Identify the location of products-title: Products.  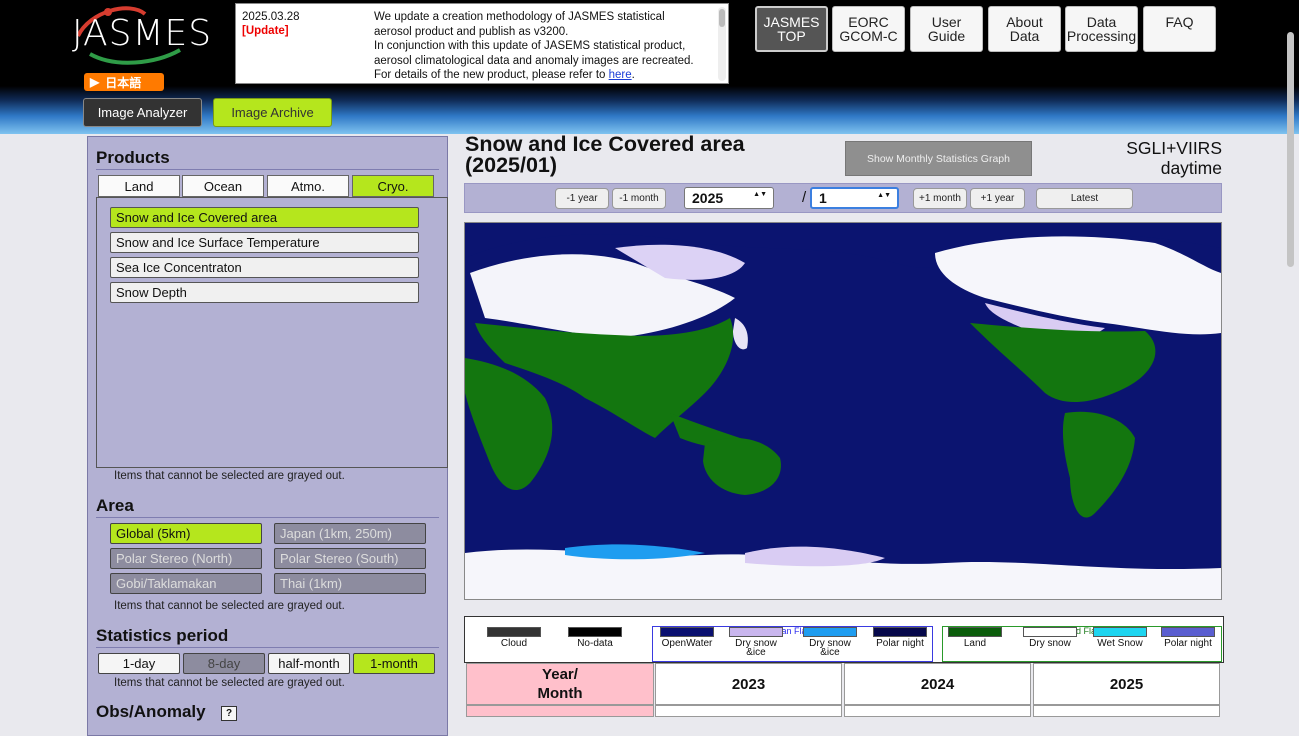
(133, 157).